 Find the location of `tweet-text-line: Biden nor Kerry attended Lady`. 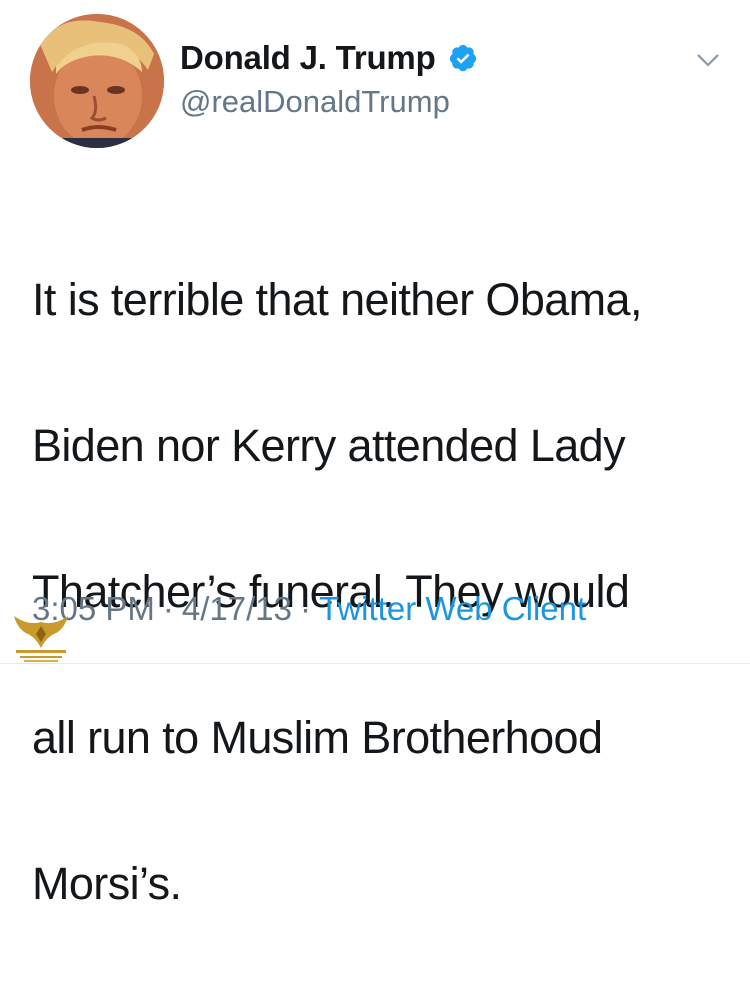

tweet-text-line: Biden nor Kerry attended Lady is located at coordinates (329, 445).